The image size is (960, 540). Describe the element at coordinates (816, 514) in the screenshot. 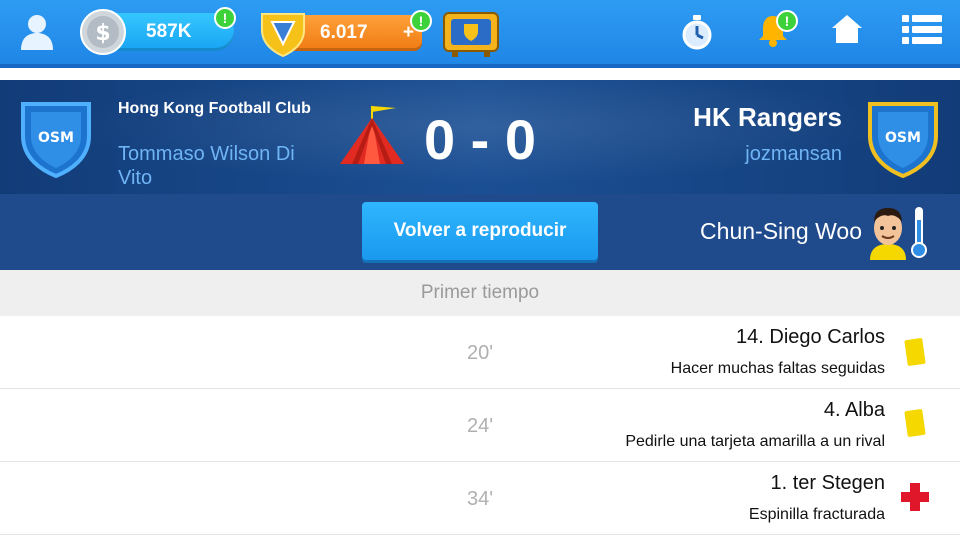

I see `event-description: Espinilla fracturada` at that location.